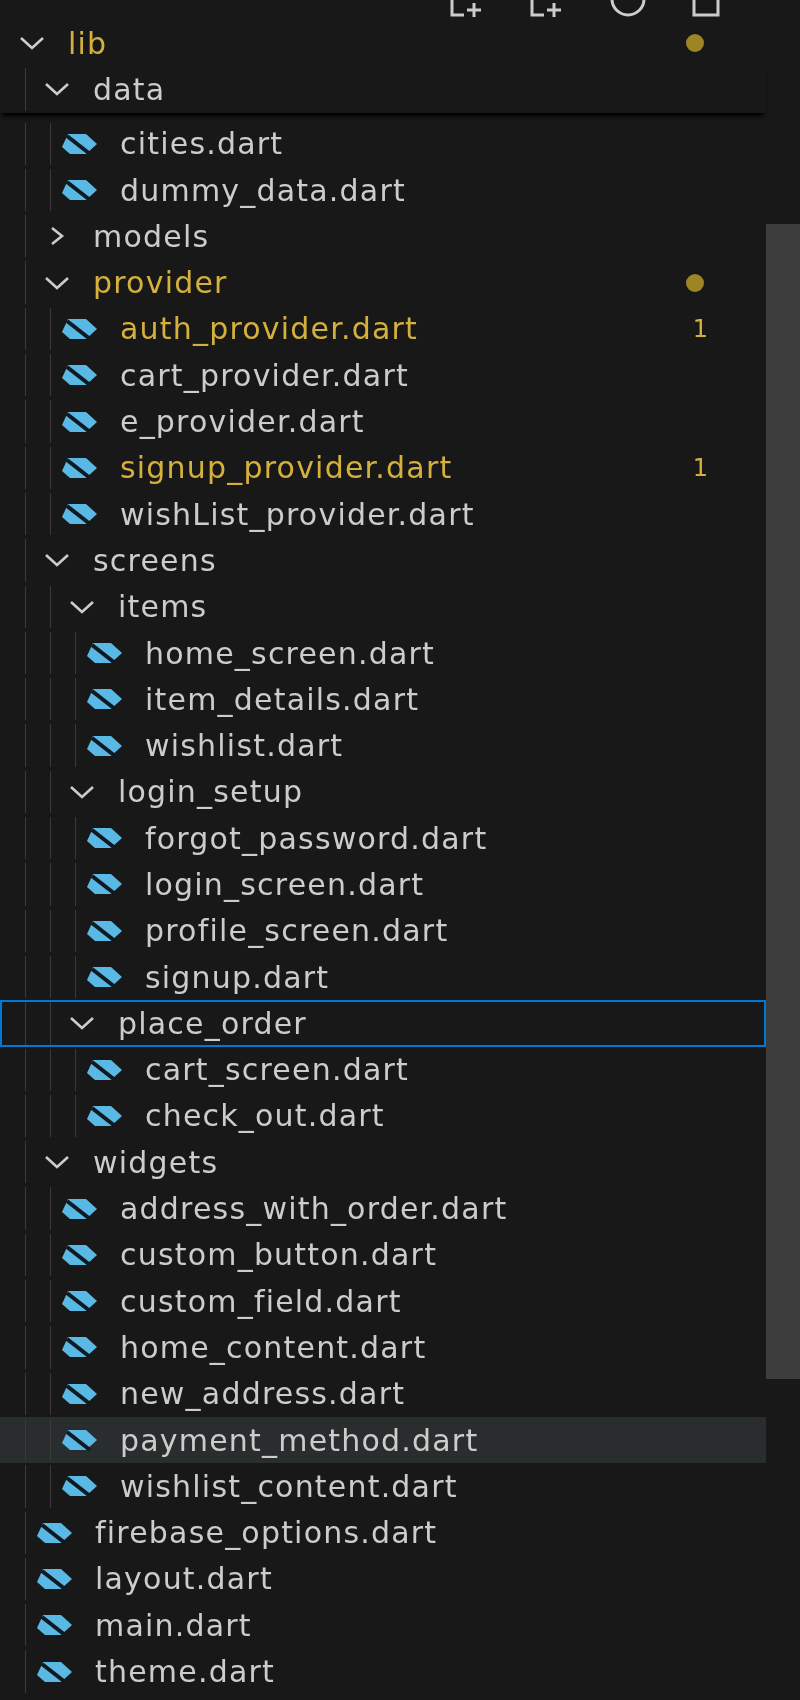 The image size is (800, 1700). What do you see at coordinates (237, 977) in the screenshot?
I see `file-name: signup.dart` at bounding box center [237, 977].